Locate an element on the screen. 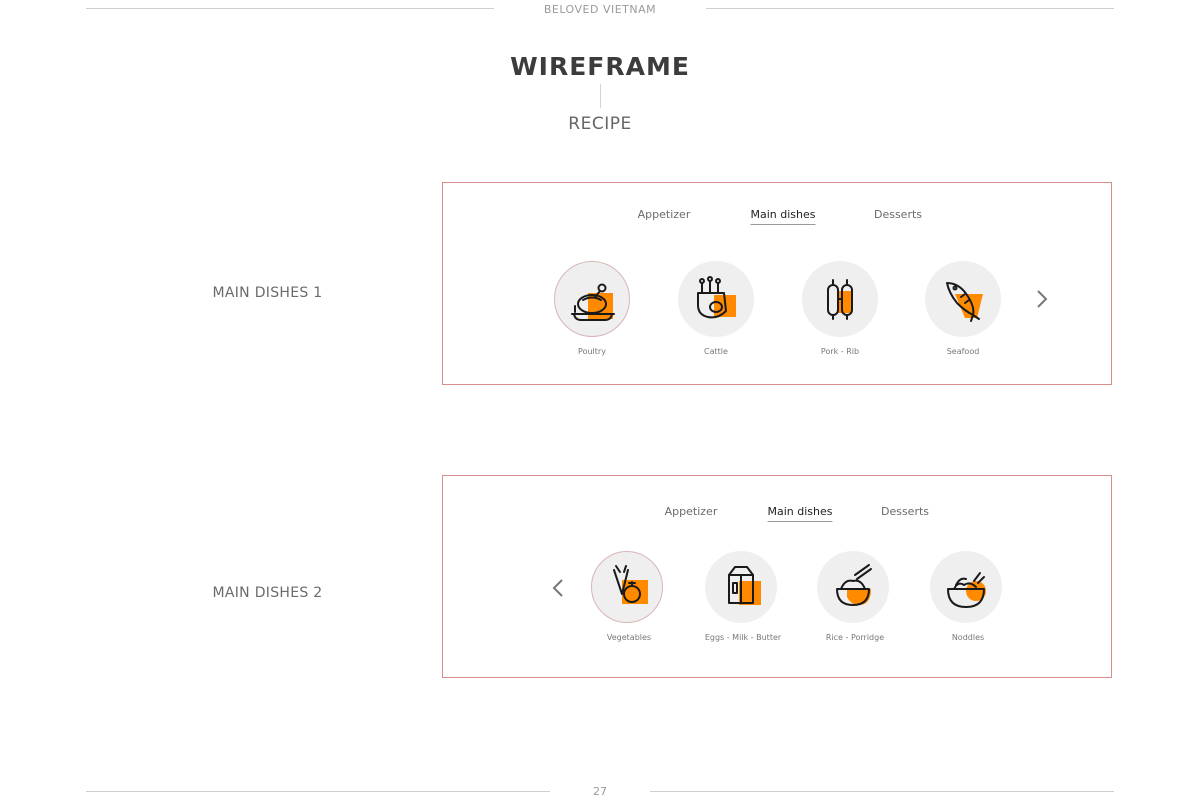  pork-sausage-icon is located at coordinates (840, 299).